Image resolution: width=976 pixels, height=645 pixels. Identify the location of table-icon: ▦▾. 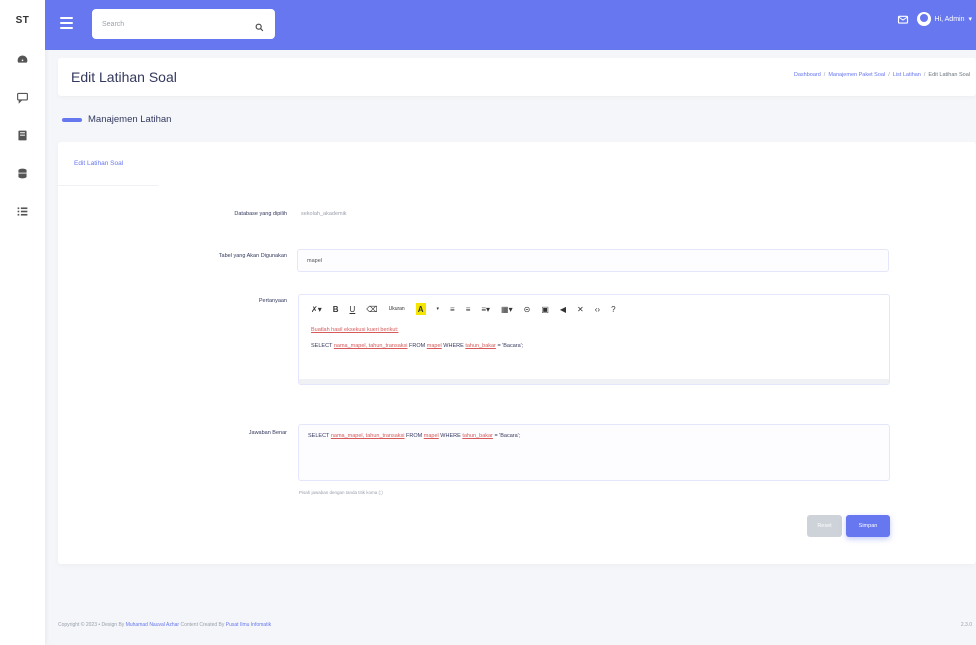
(507, 309).